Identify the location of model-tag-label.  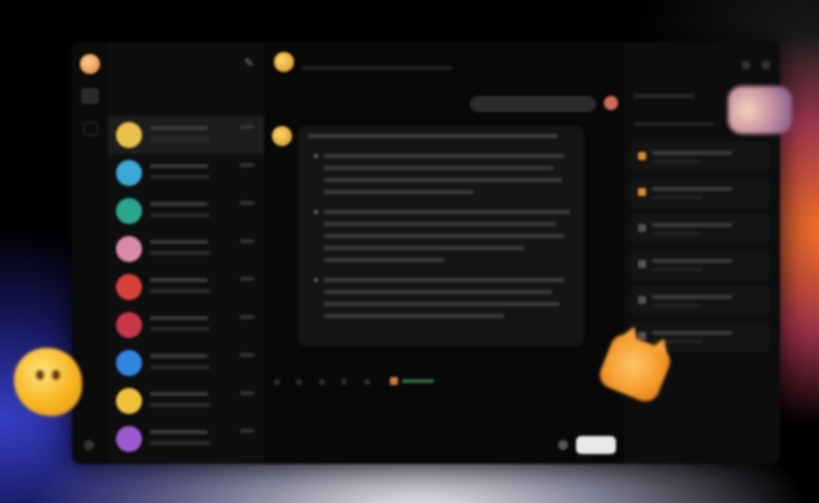
(418, 381).